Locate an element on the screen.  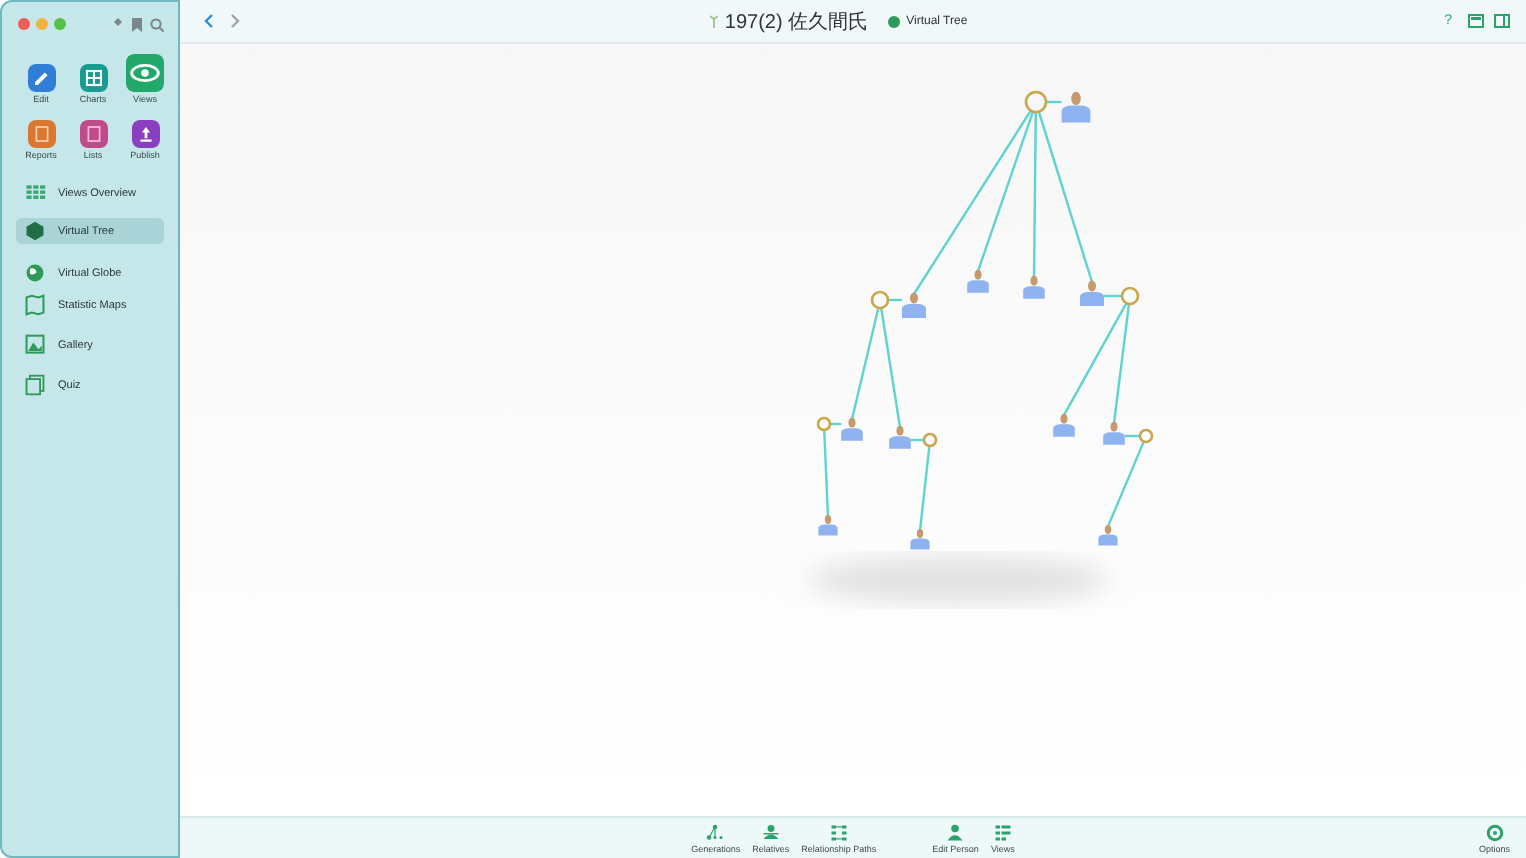
list-icon is located at coordinates (1002, 832).